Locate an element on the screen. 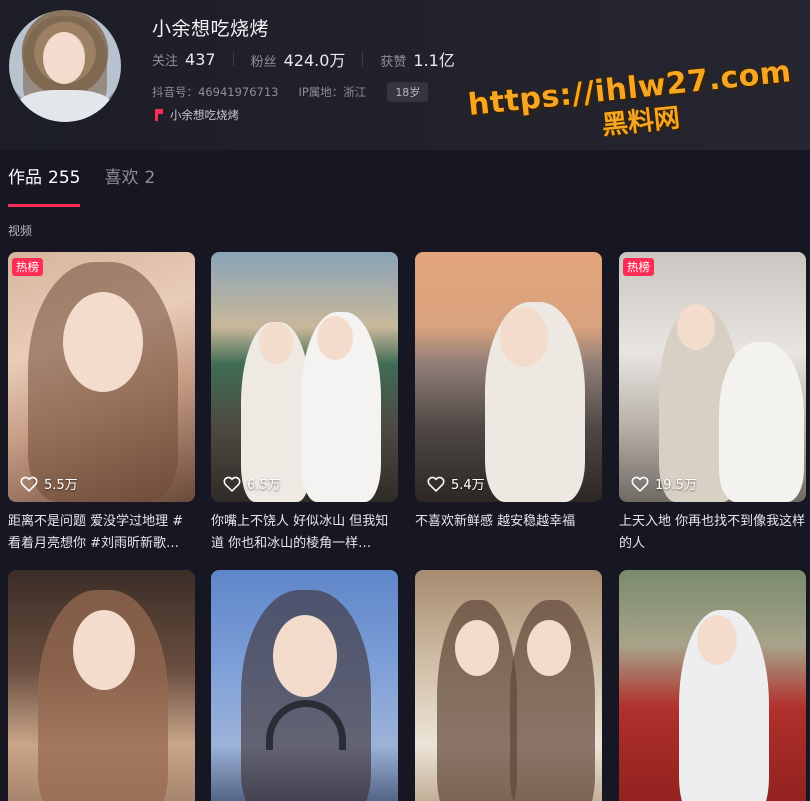 This screenshot has height=801, width=810. stat-value: 1.1亿 is located at coordinates (434, 60).